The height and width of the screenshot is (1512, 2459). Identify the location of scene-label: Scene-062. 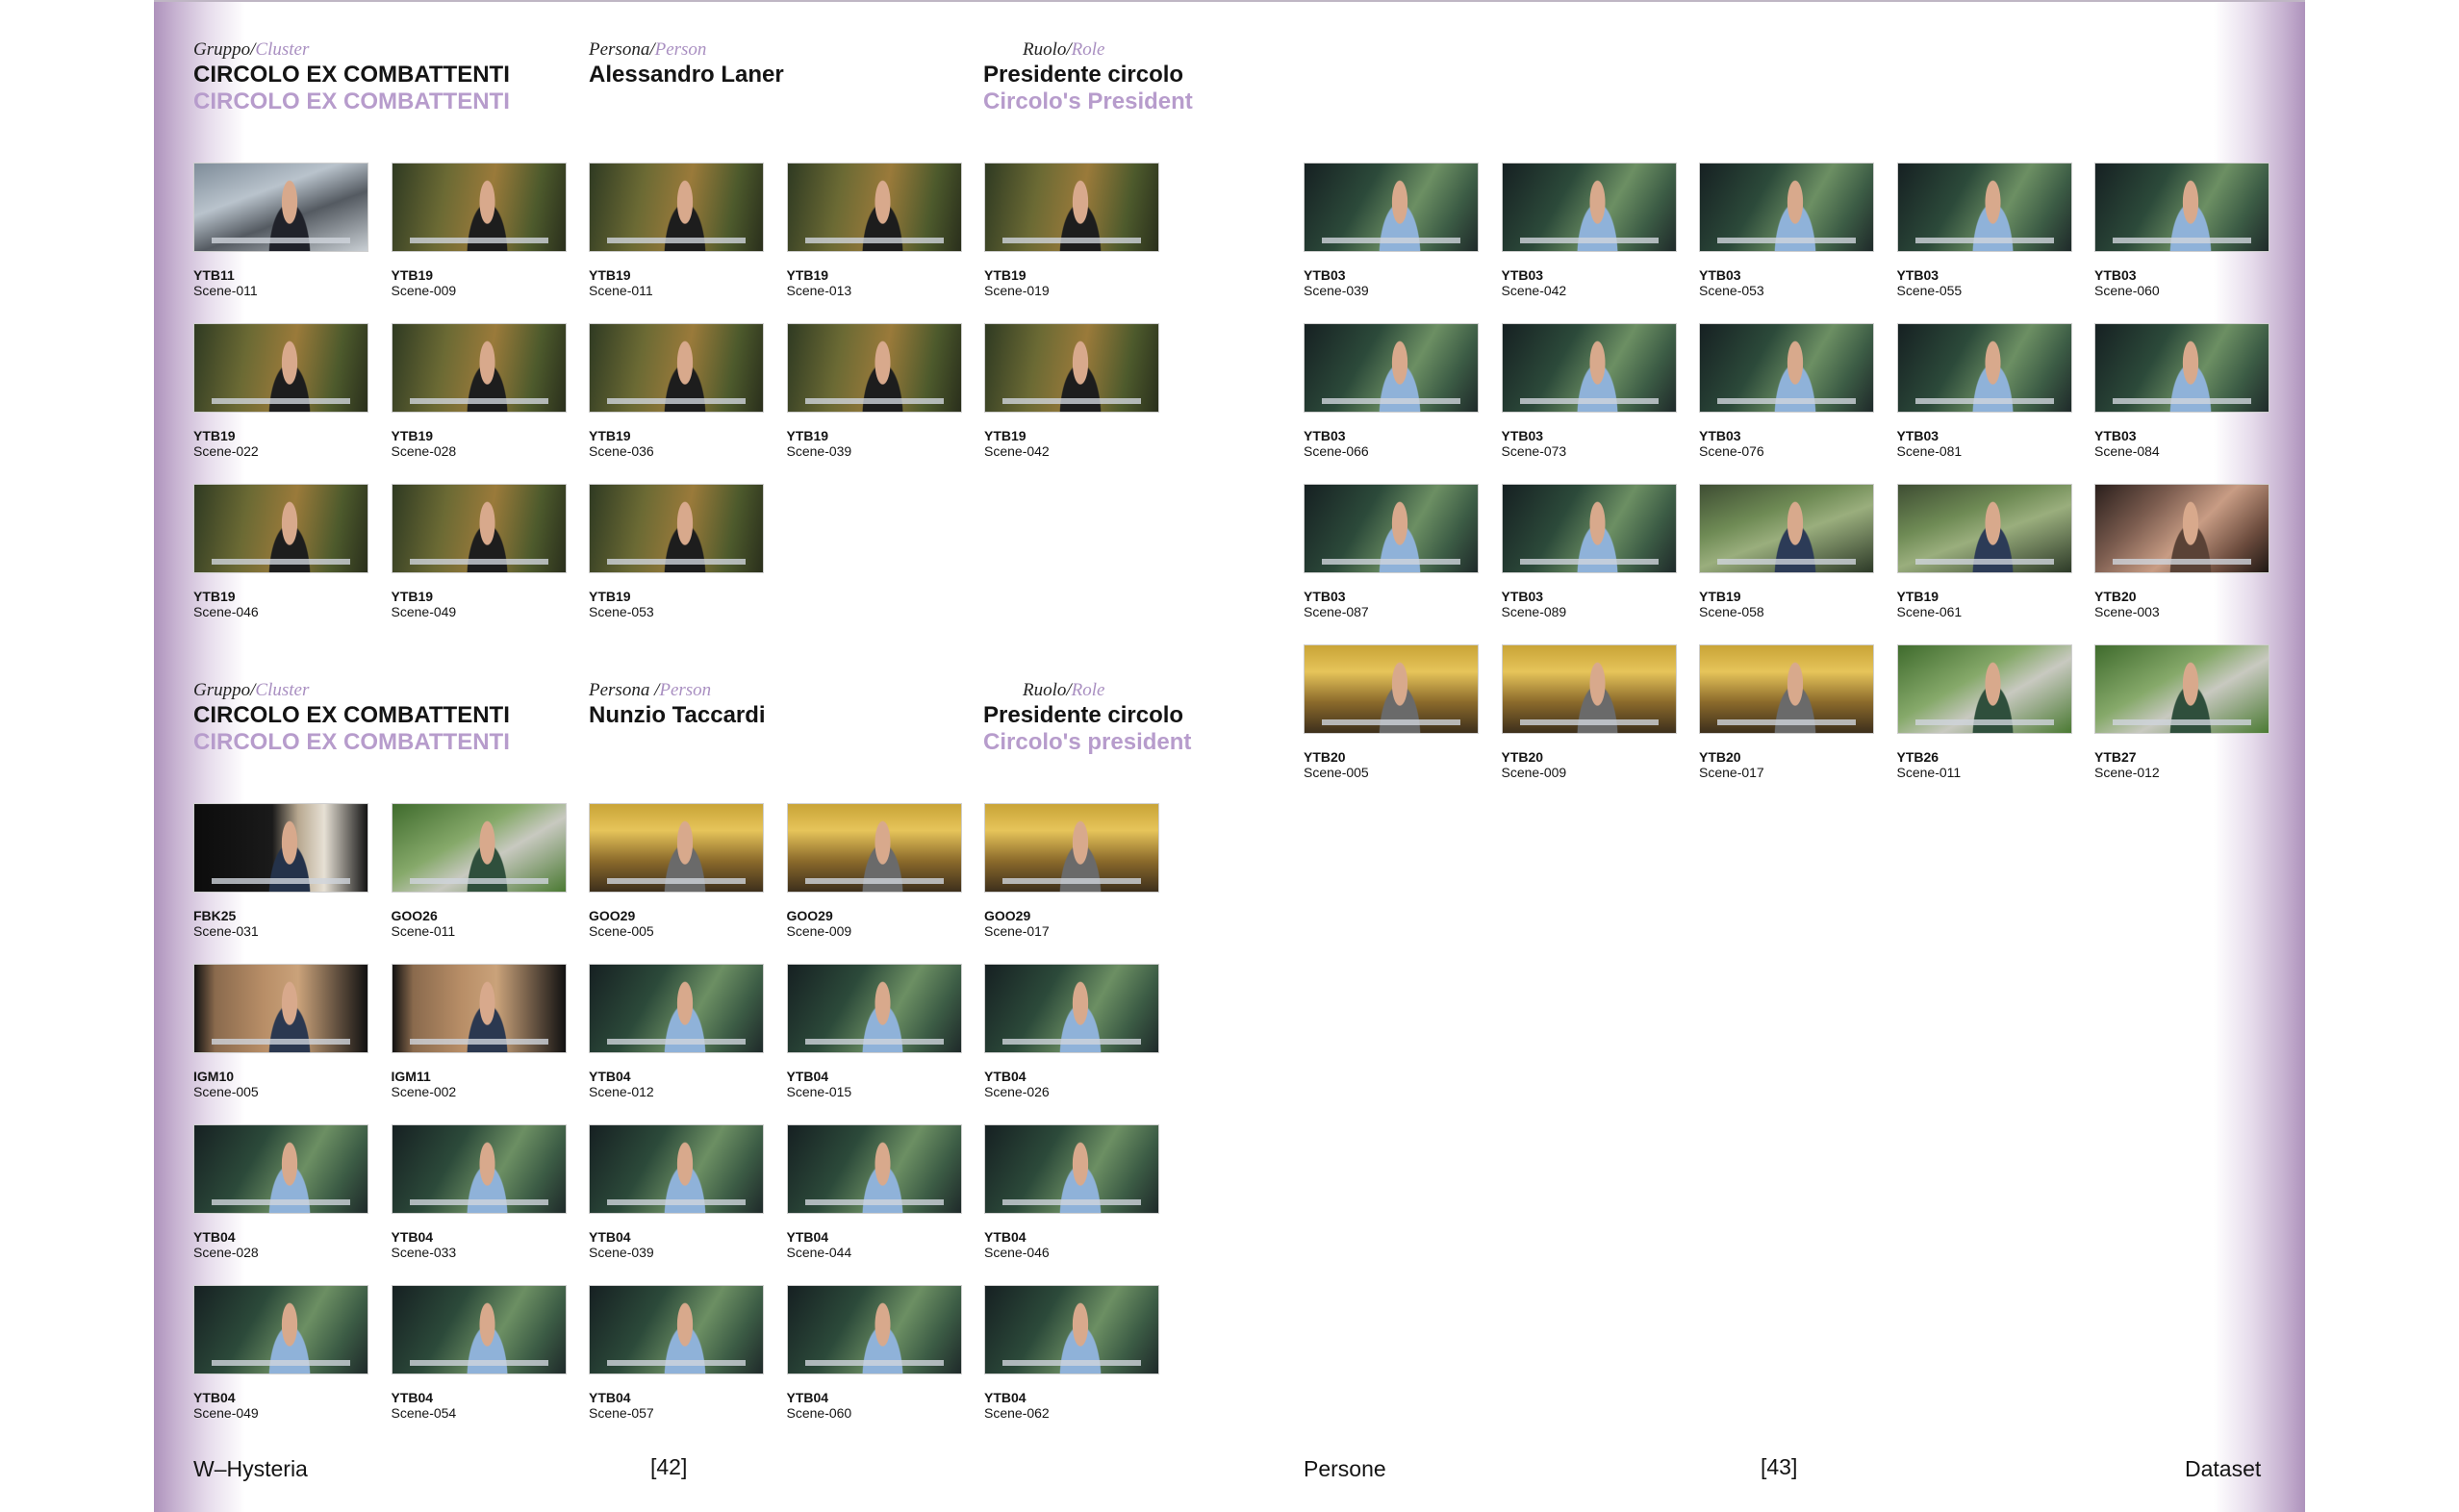
(1017, 1413).